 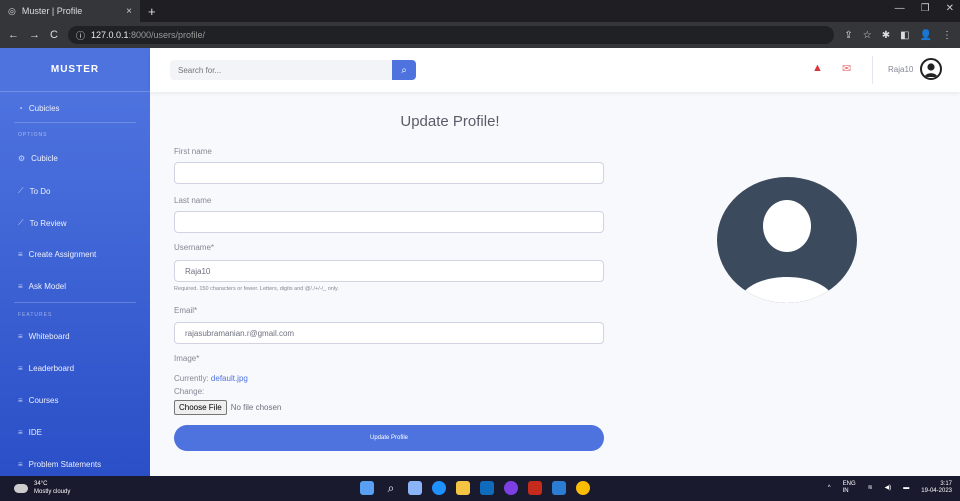 What do you see at coordinates (54, 35) in the screenshot?
I see `reload-icon: C` at bounding box center [54, 35].